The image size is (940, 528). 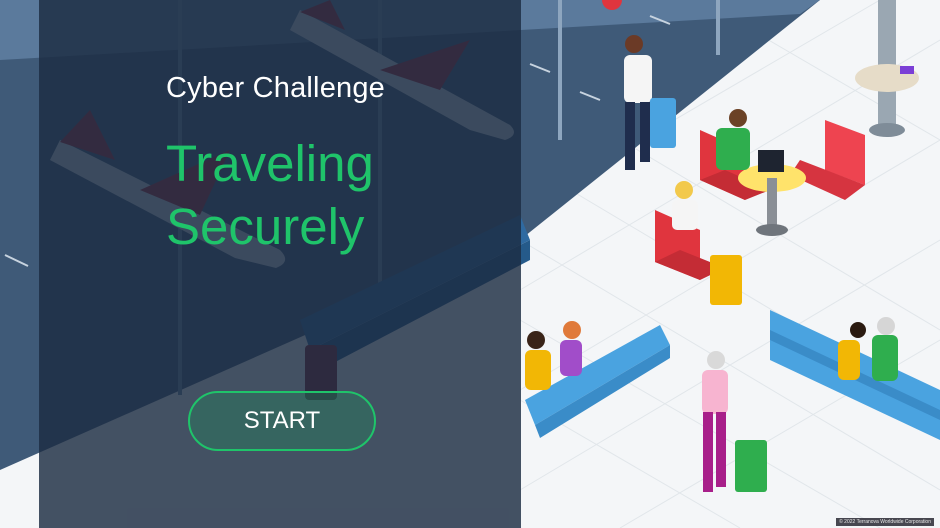 I want to click on copyright-notice: © 2022 Terranova Worldwide Corporation, so click(x=885, y=522).